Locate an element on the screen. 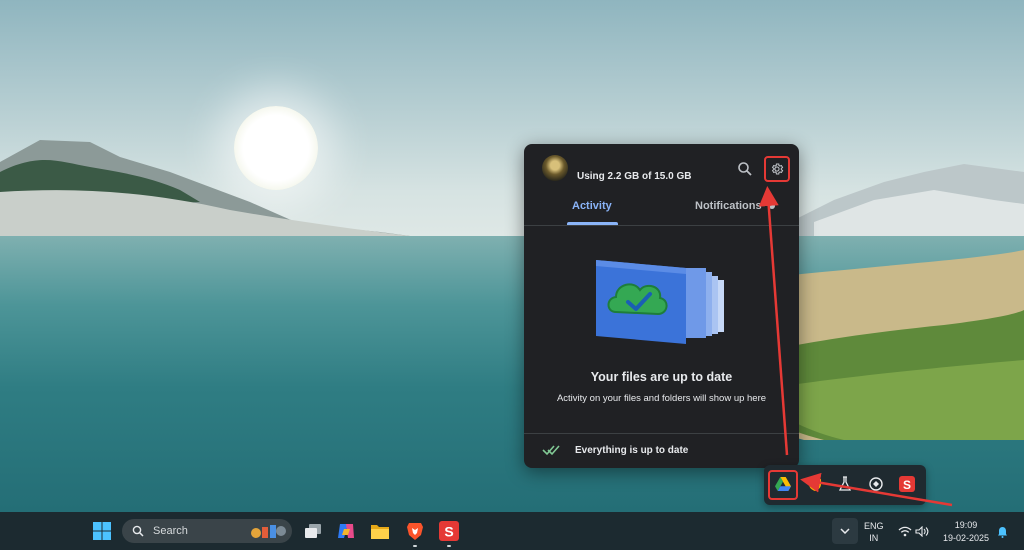  scribd-s-icon: S is located at coordinates (907, 484).